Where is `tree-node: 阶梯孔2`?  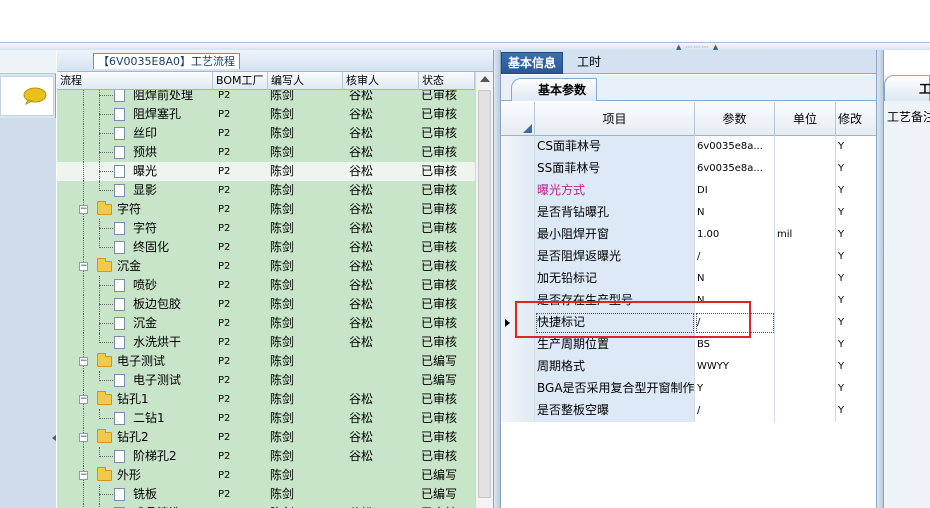
tree-node: 阶梯孔2 is located at coordinates (135, 456).